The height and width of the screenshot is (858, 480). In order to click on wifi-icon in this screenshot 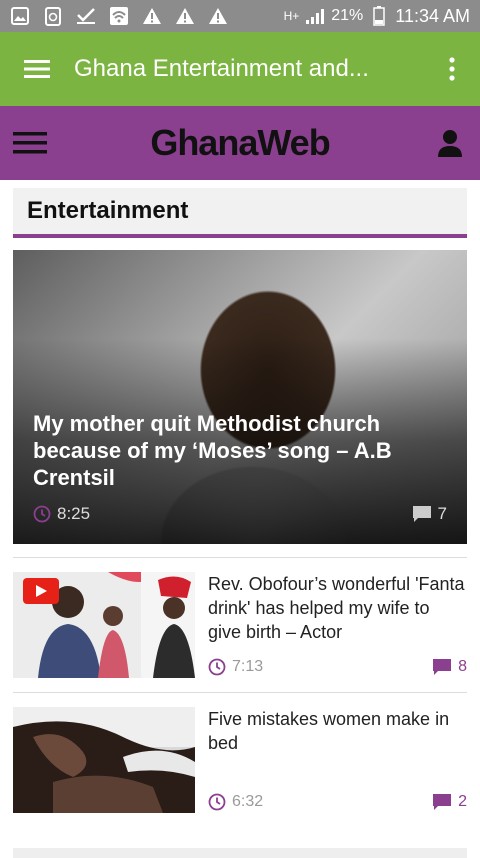, I will do `click(119, 16)`.